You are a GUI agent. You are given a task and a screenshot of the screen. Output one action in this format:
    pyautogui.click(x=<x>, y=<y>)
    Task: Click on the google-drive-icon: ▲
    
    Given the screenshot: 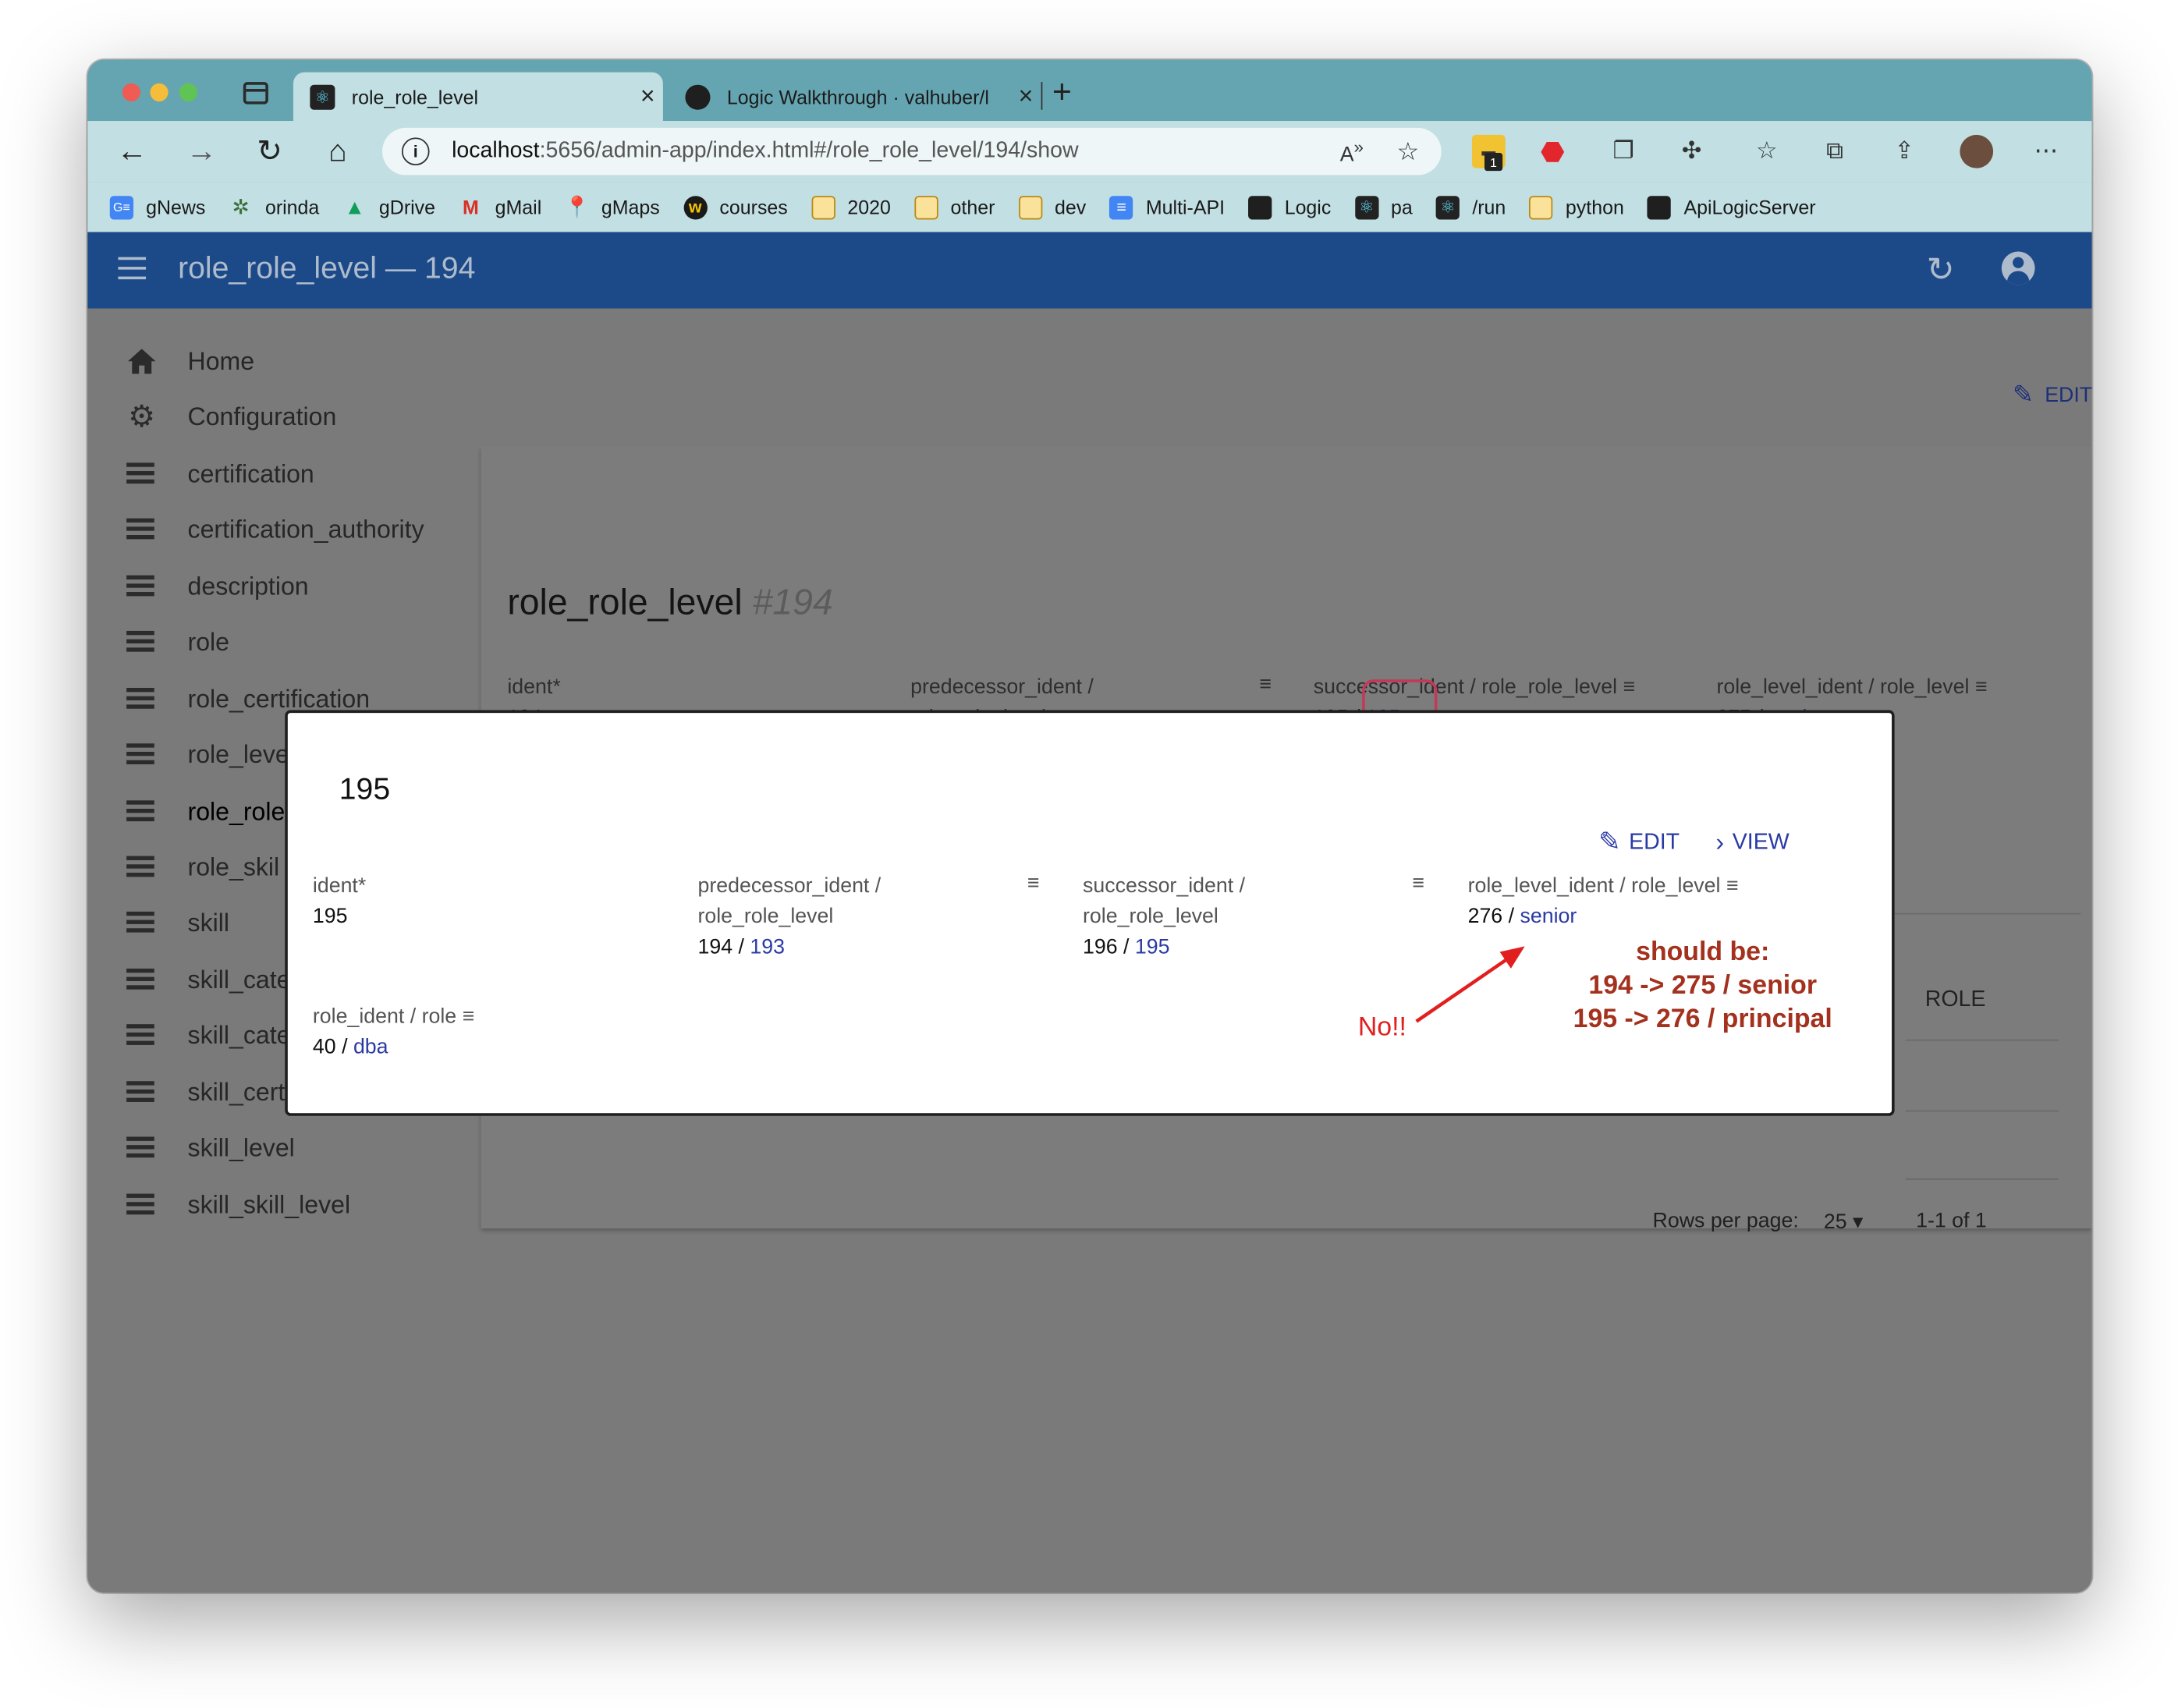 What is the action you would take?
    pyautogui.click(x=355, y=207)
    